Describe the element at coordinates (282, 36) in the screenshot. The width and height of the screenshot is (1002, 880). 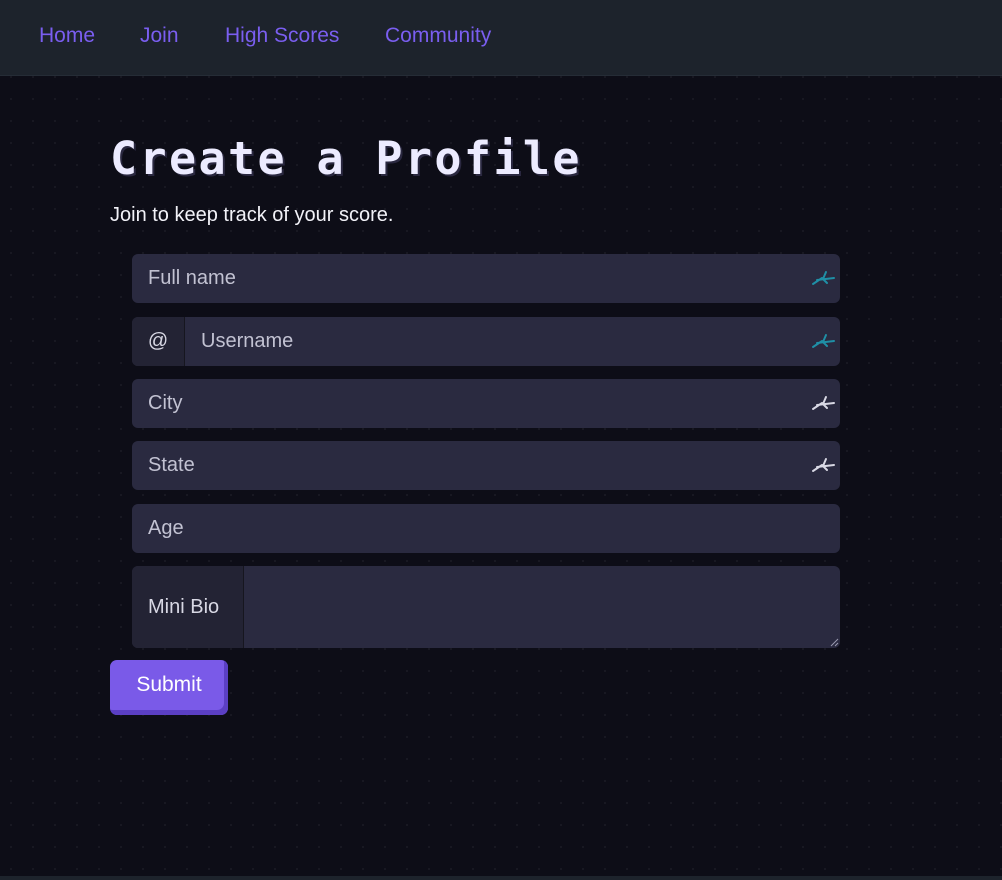
I see `nav-link-high-scores: High Scores` at that location.